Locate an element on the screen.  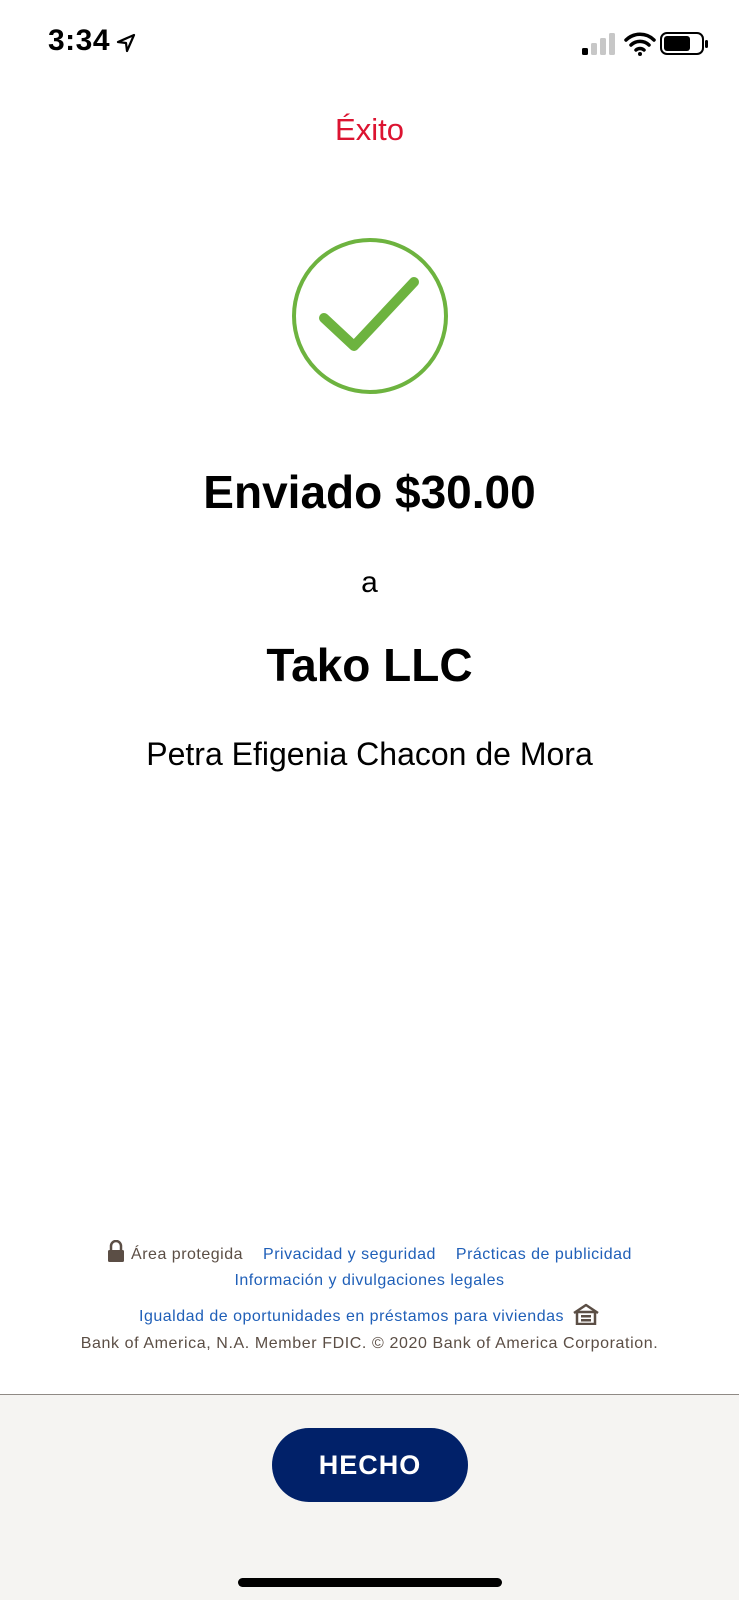
privacy-link: Privacidad y seguridad is located at coordinates (349, 1254).